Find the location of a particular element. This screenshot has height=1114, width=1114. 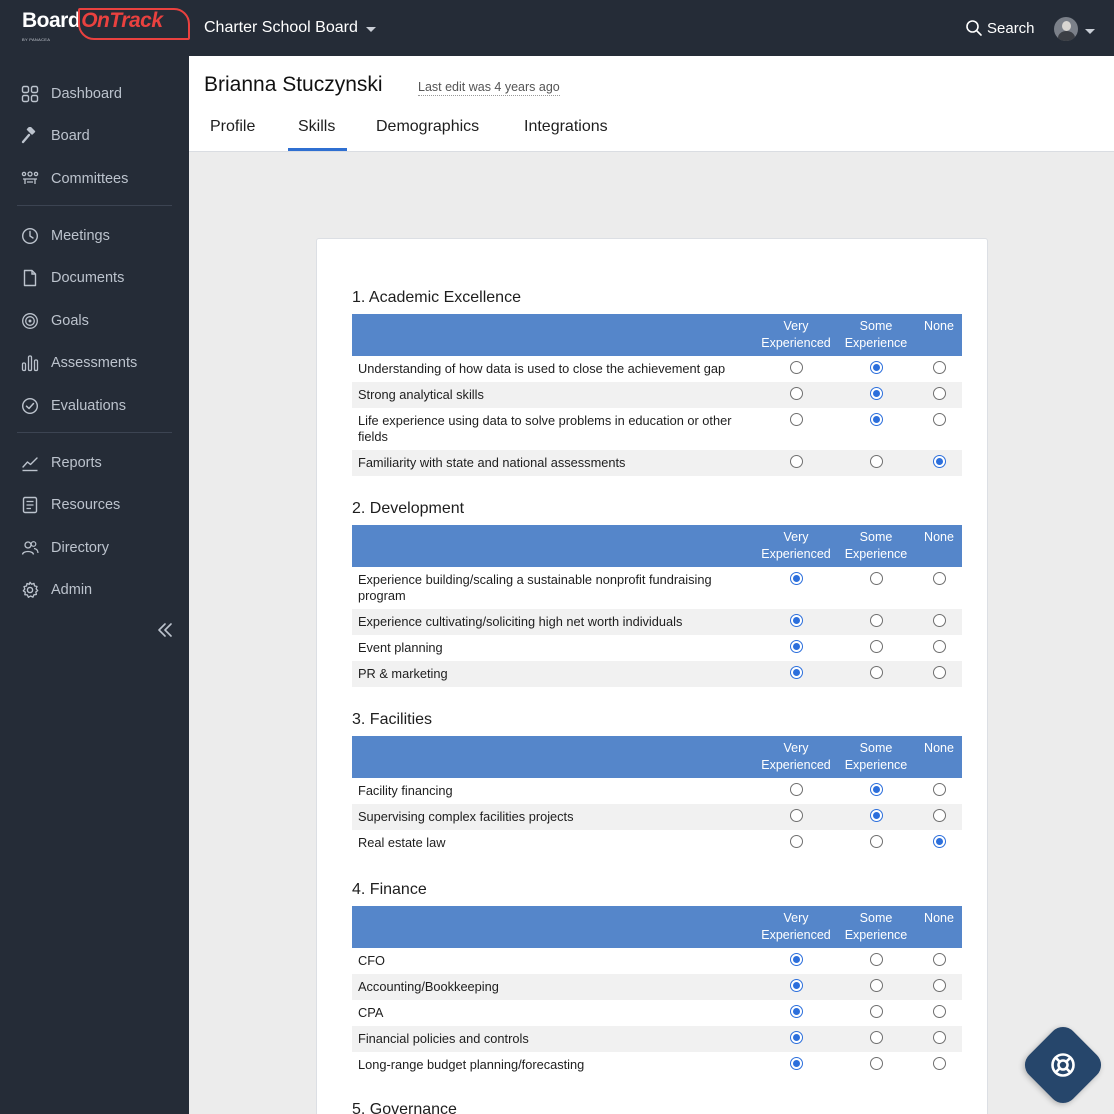

board-selector: Charter School Board is located at coordinates (290, 28).